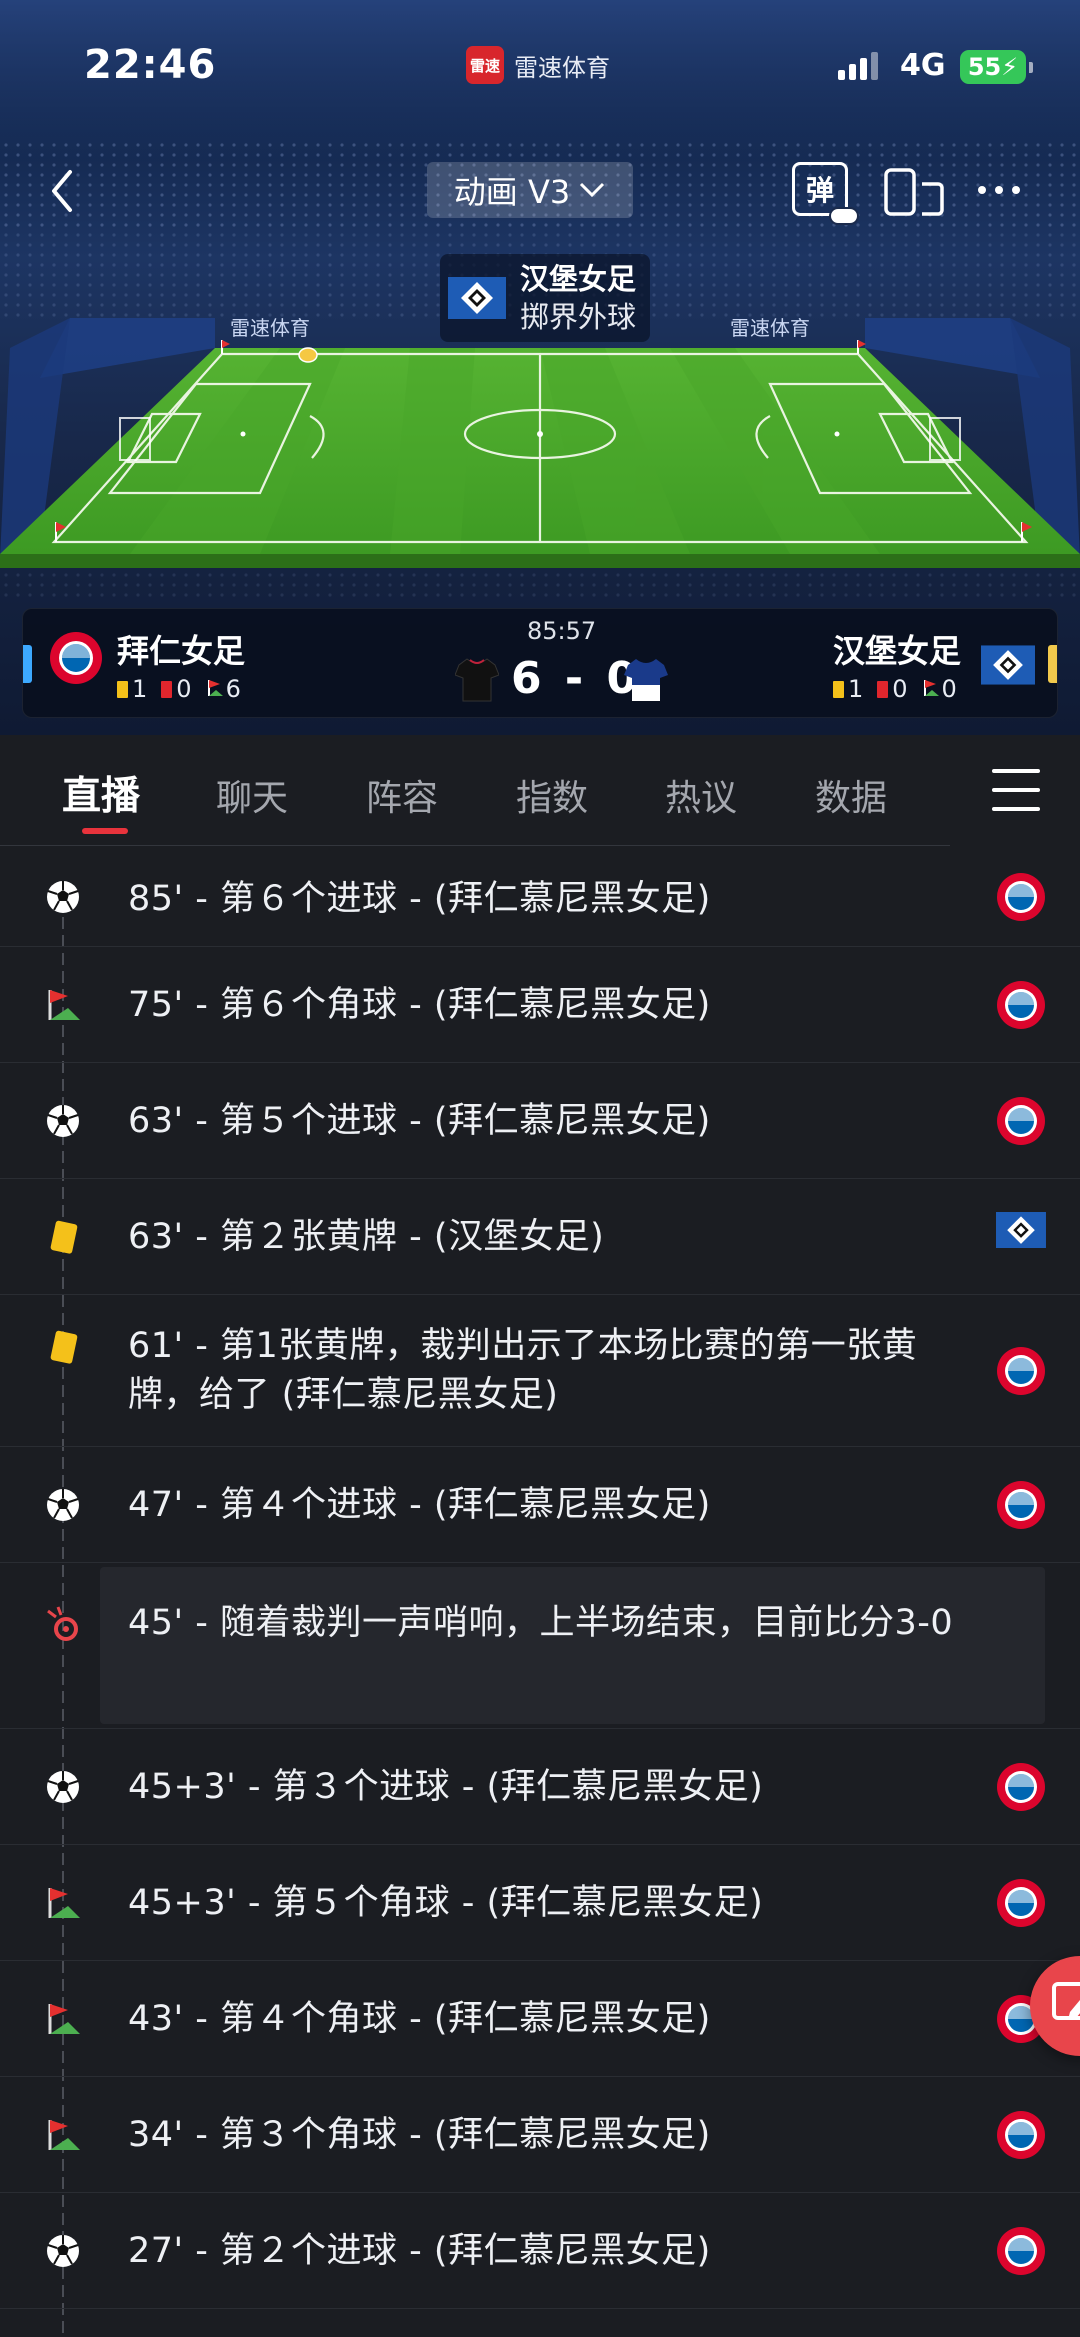 Image resolution: width=1080 pixels, height=2337 pixels. Describe the element at coordinates (419, 2135) in the screenshot. I see `event-description: 34' - 第３个角球 - (拜仁慕尼黑女足)` at that location.